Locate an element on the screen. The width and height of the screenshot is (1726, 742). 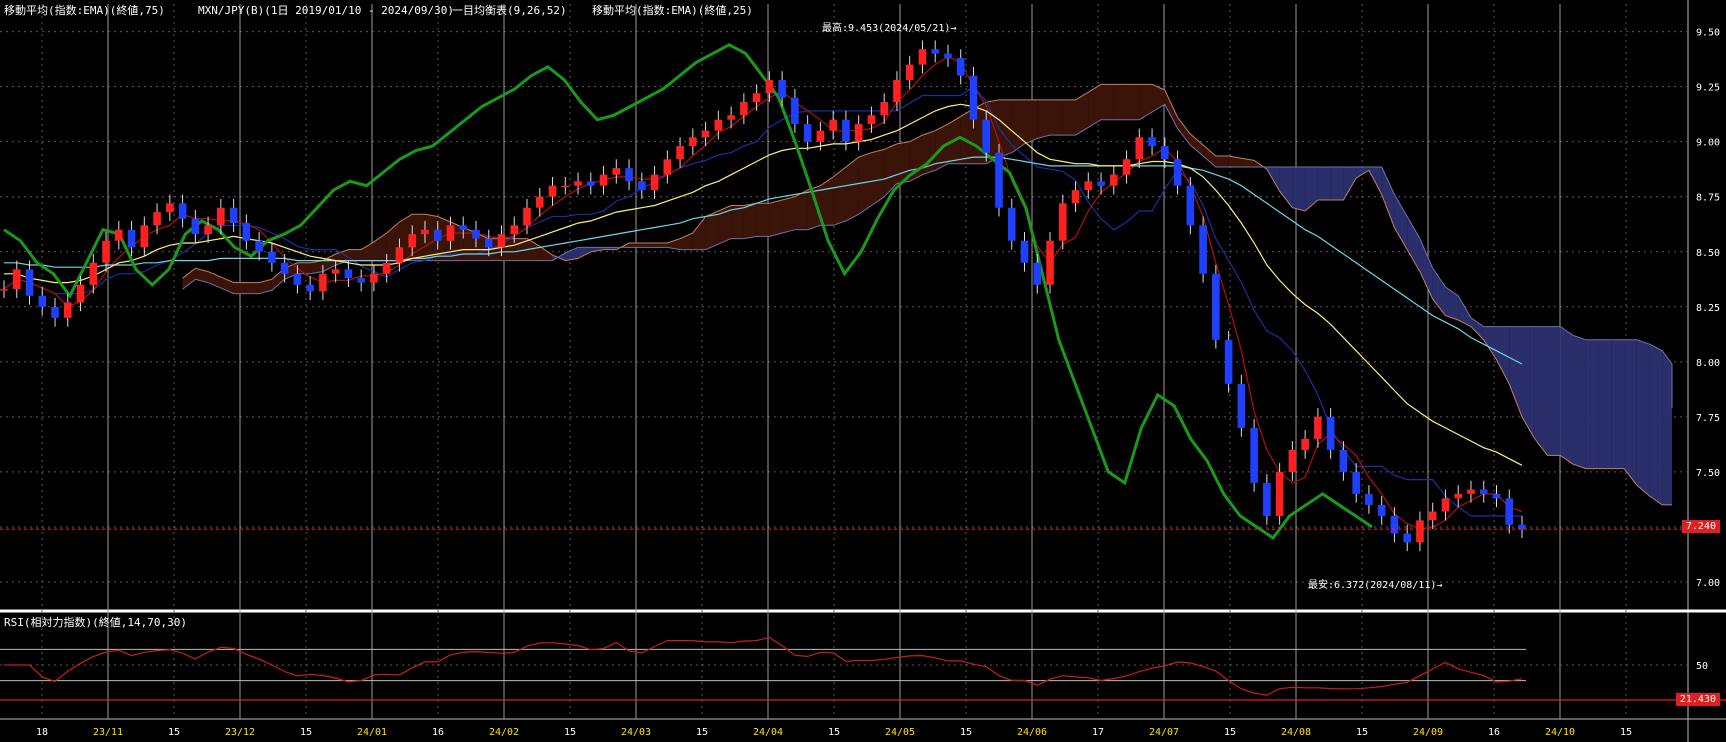
rsi-title: RSI(相対力指数)(終値,14,70,30) is located at coordinates (95, 622).